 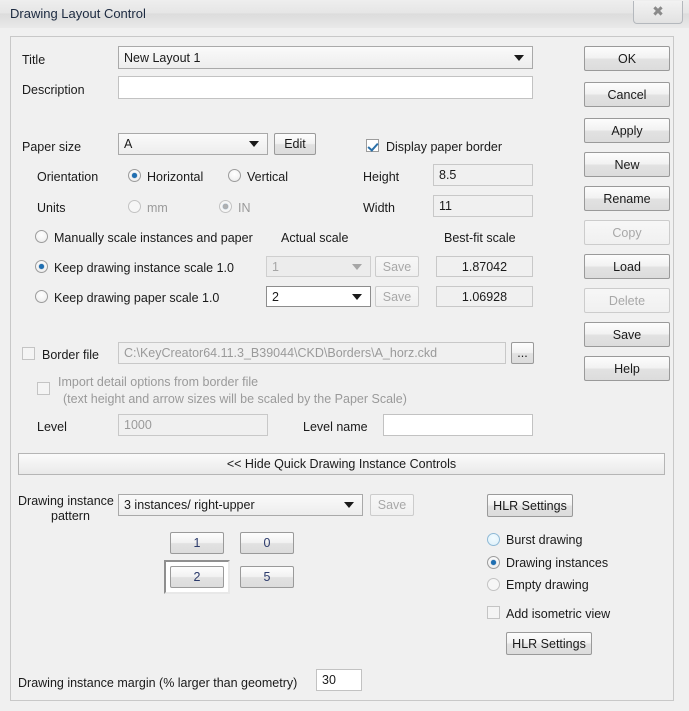 I want to click on manual-scale-radio, so click(x=41, y=236).